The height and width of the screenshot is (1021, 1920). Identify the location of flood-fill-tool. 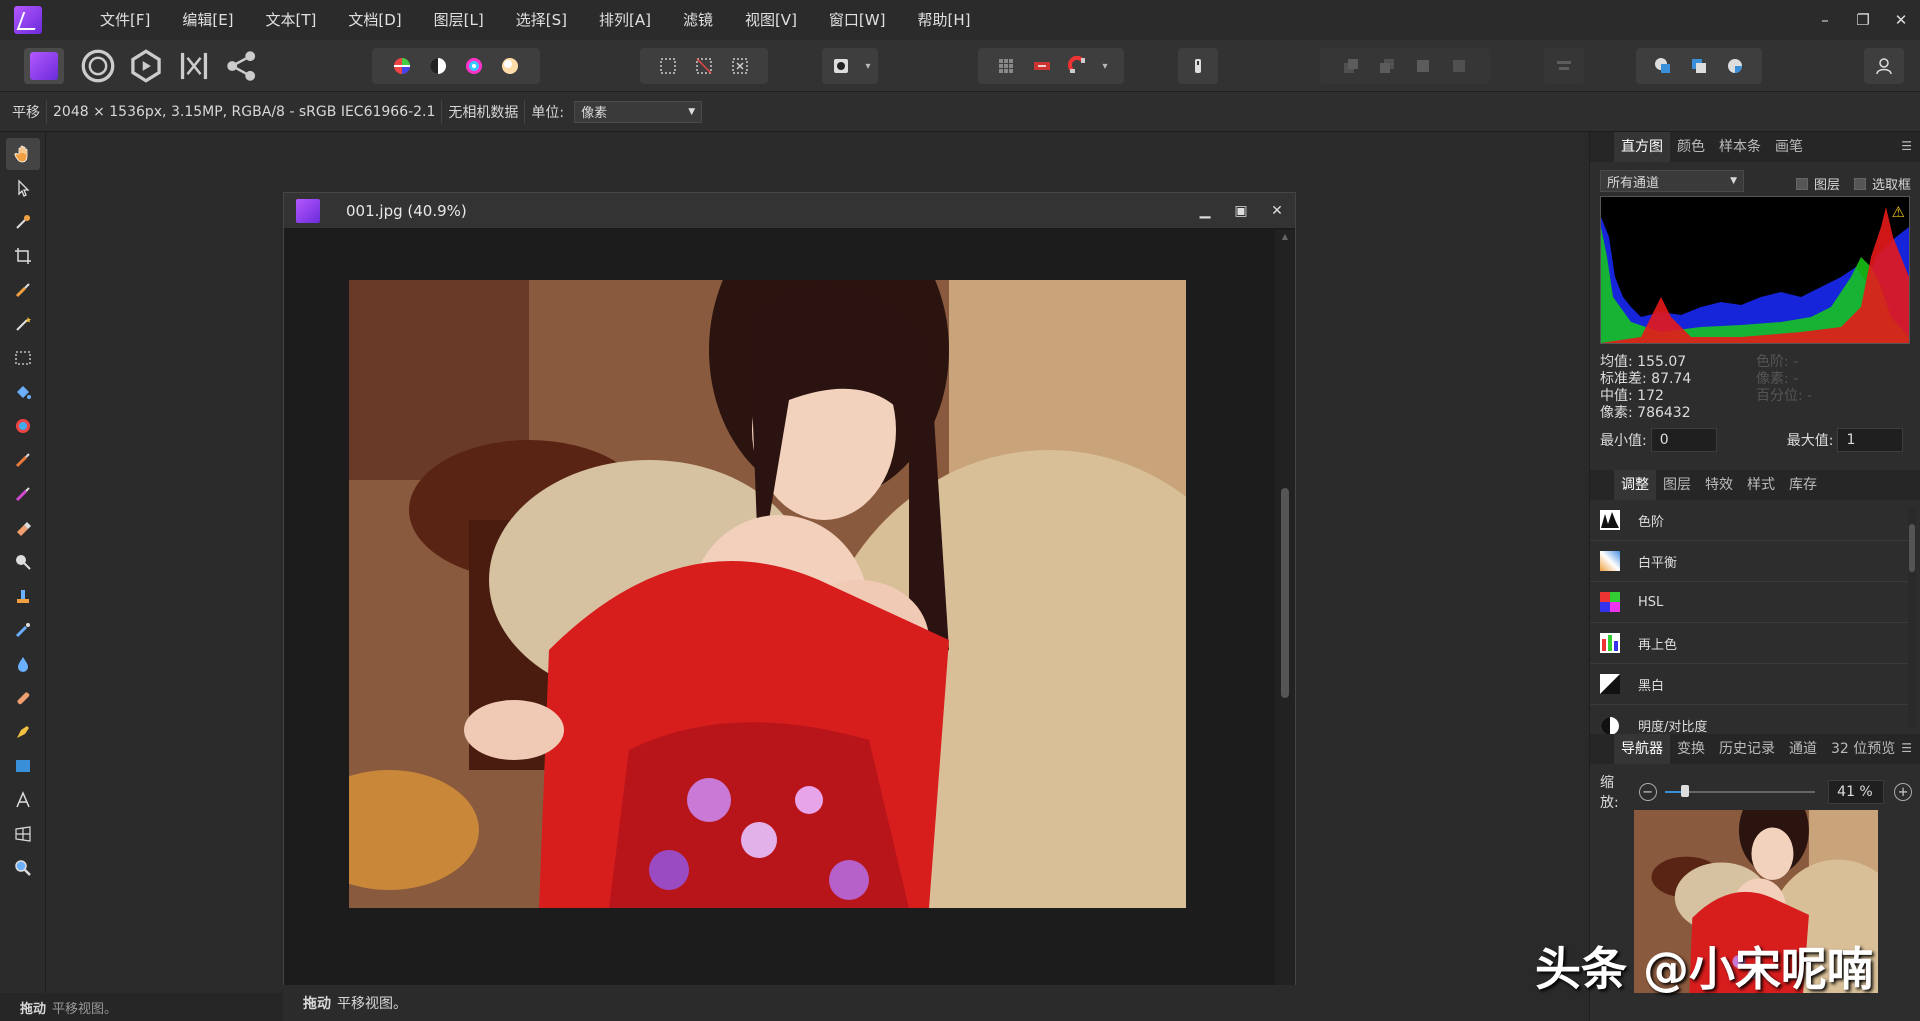
(23, 392).